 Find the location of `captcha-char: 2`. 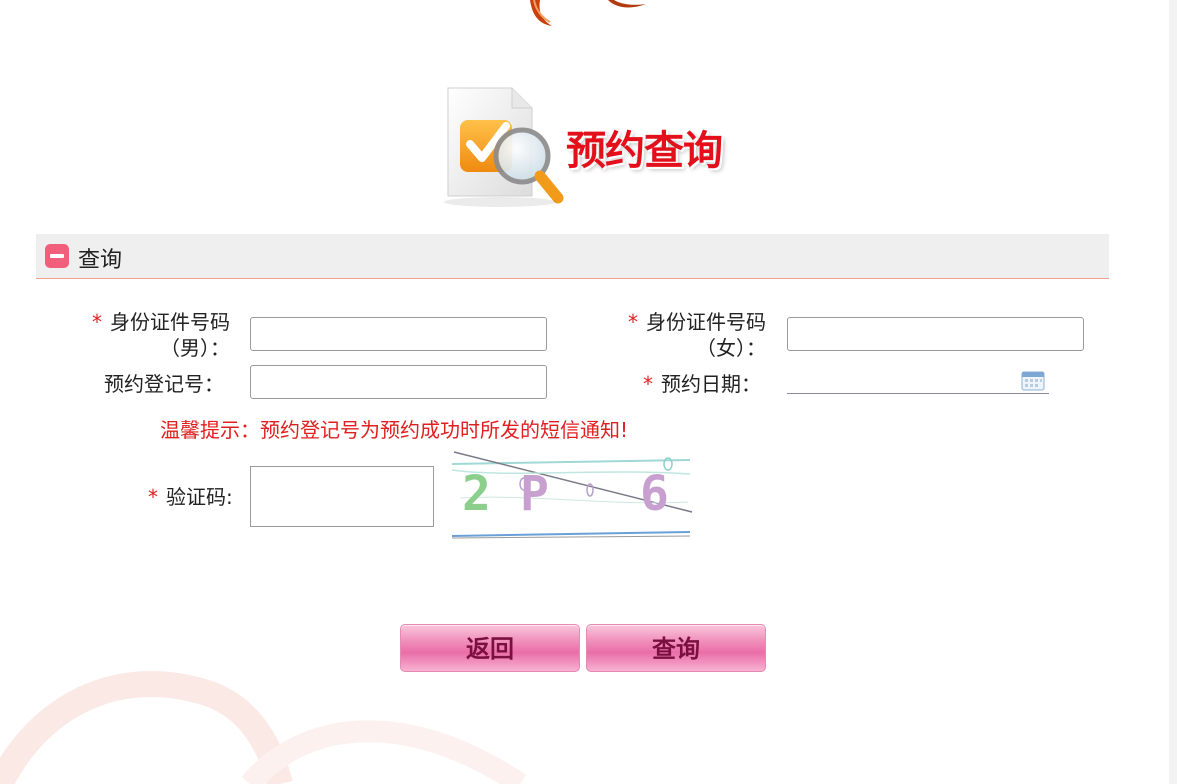

captcha-char: 2 is located at coordinates (476, 494).